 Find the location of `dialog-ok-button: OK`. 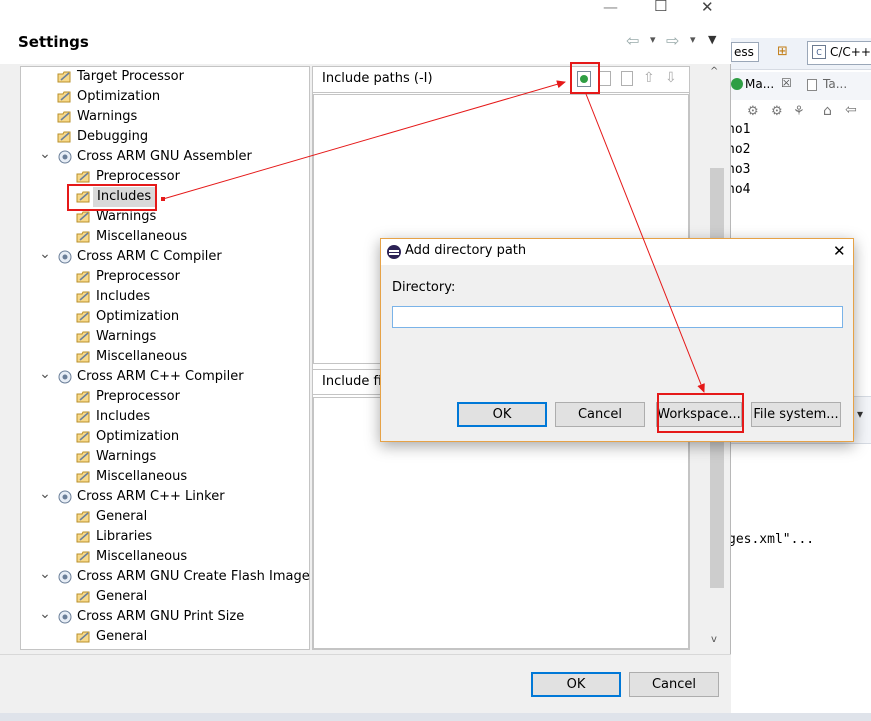

dialog-ok-button: OK is located at coordinates (502, 414).